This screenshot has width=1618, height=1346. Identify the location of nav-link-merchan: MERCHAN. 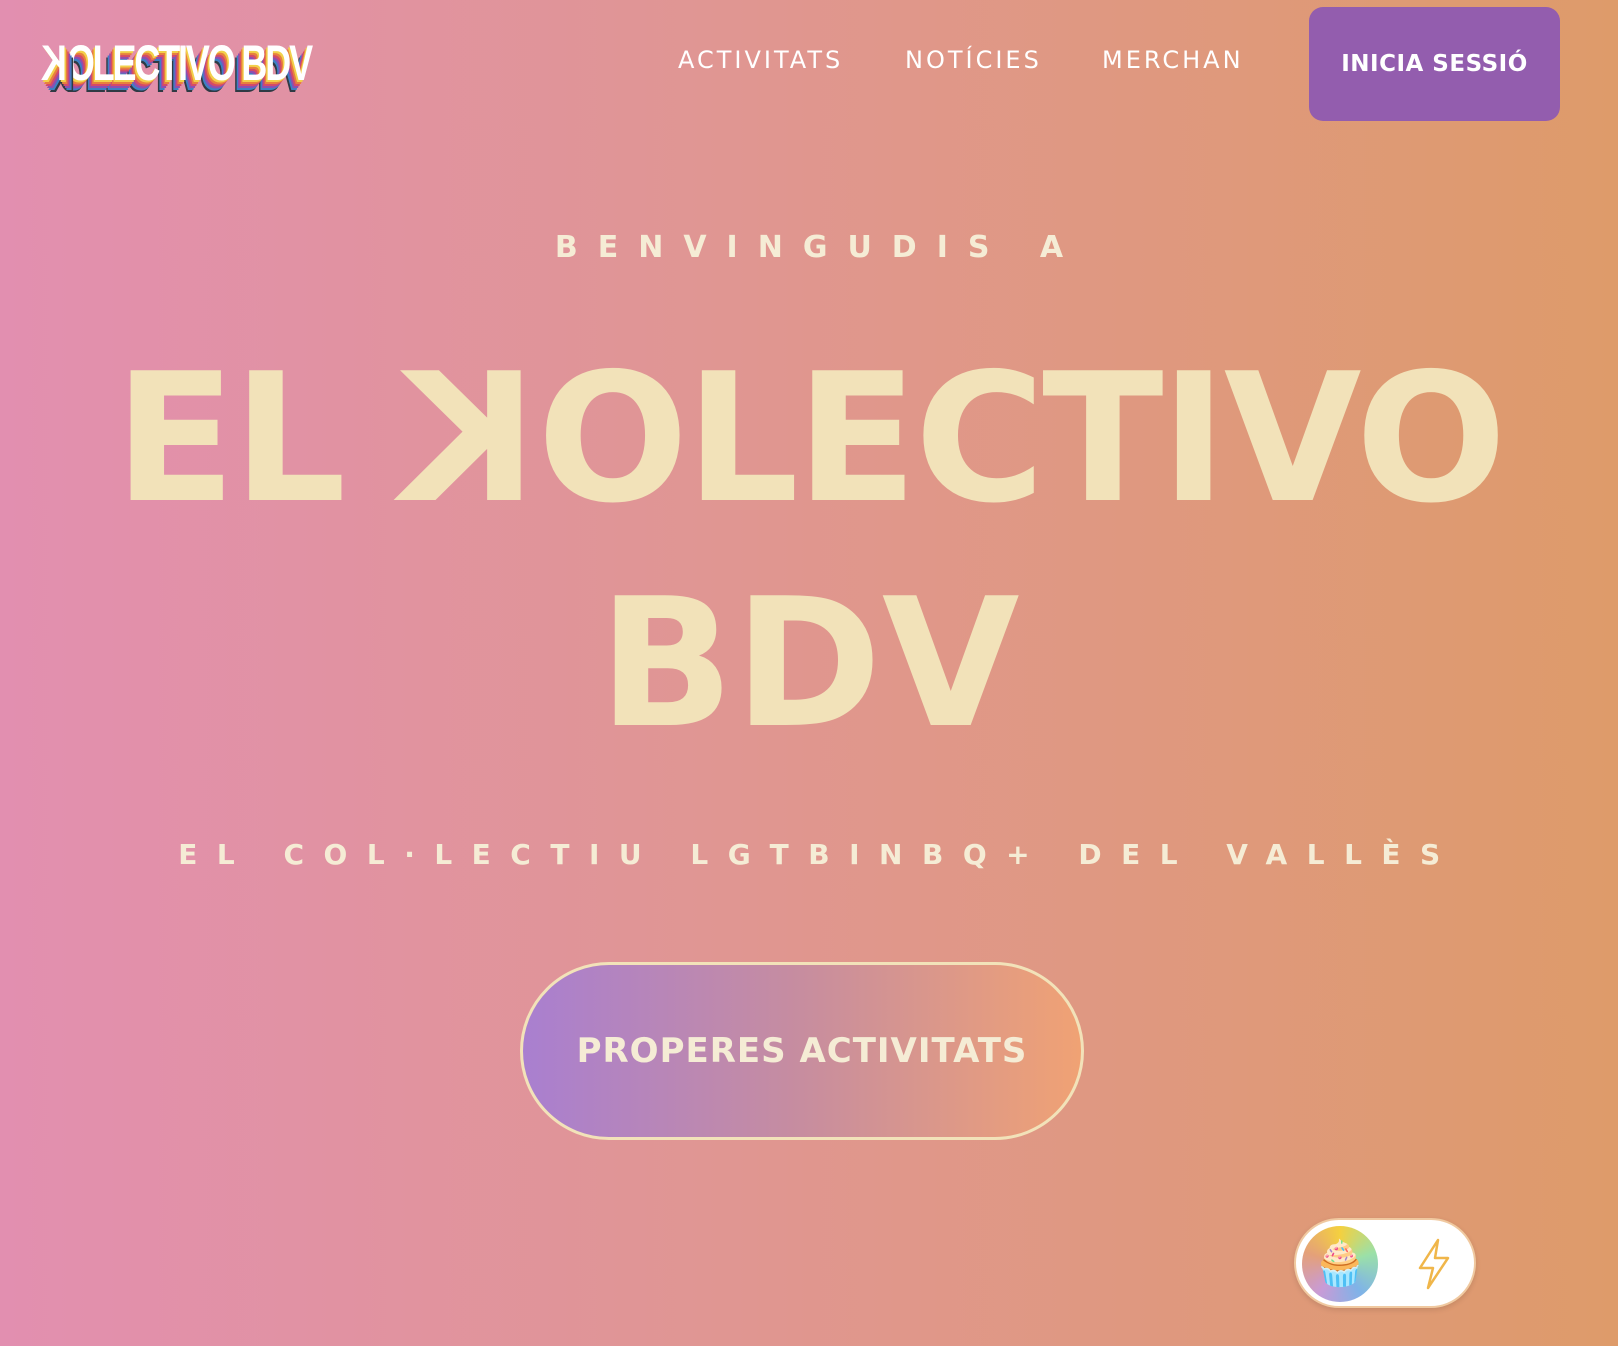
(1173, 60).